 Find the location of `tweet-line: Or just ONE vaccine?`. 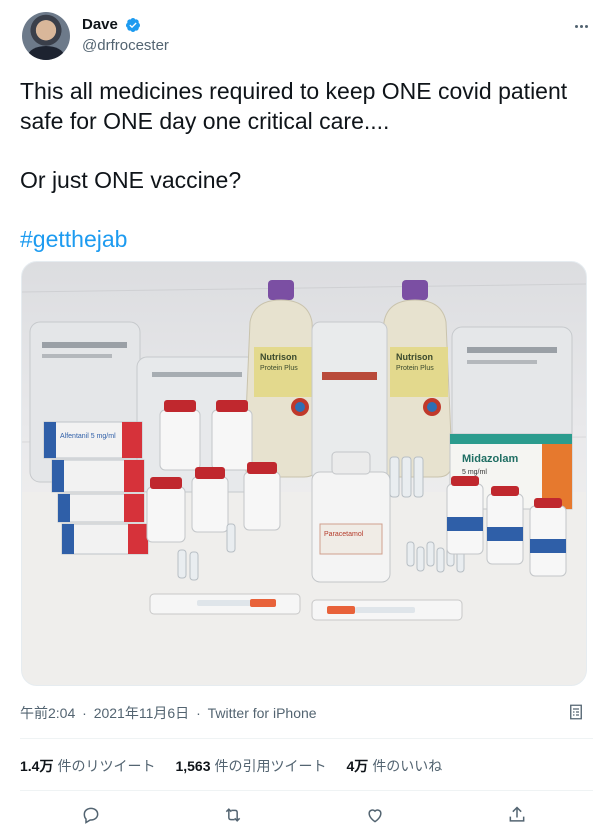

tweet-line: Or just ONE vaccine? is located at coordinates (131, 180).